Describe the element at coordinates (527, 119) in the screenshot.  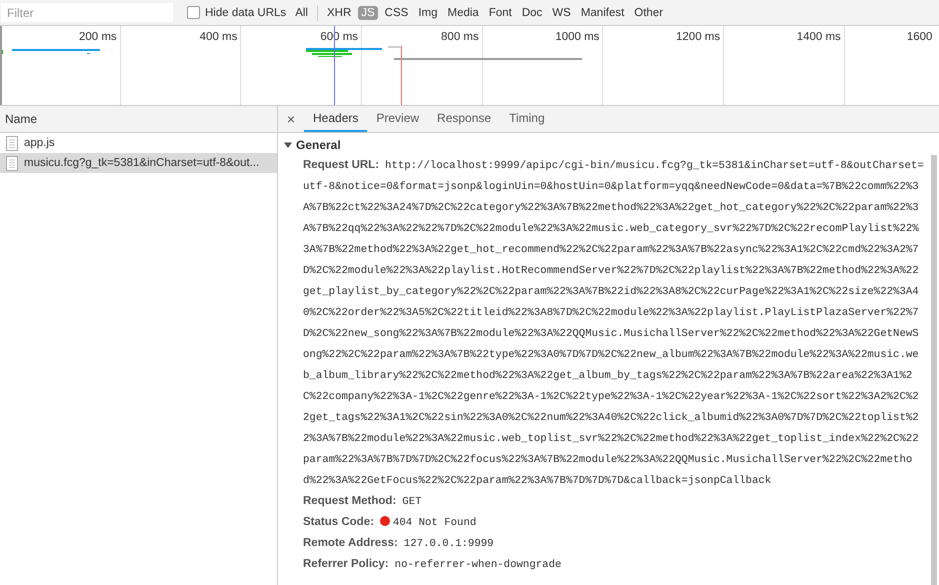
I see `tab: Timing` at that location.